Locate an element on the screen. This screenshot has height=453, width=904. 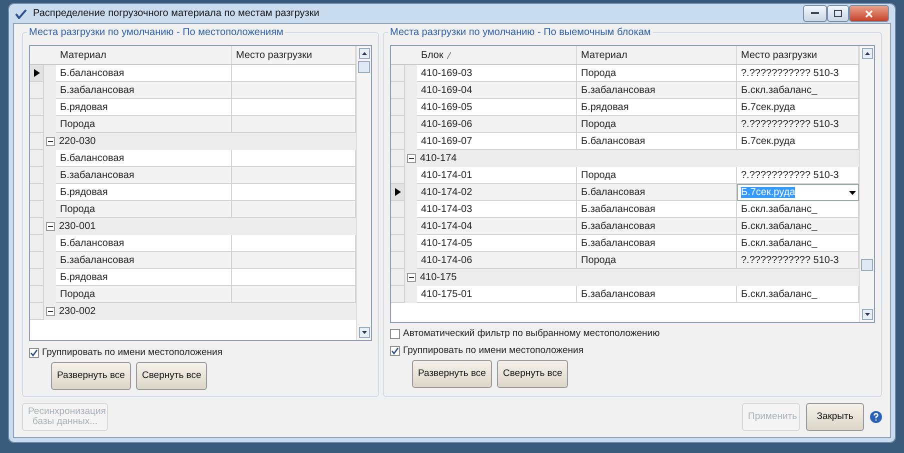
table-cell: Б.забалансовая is located at coordinates (657, 294).